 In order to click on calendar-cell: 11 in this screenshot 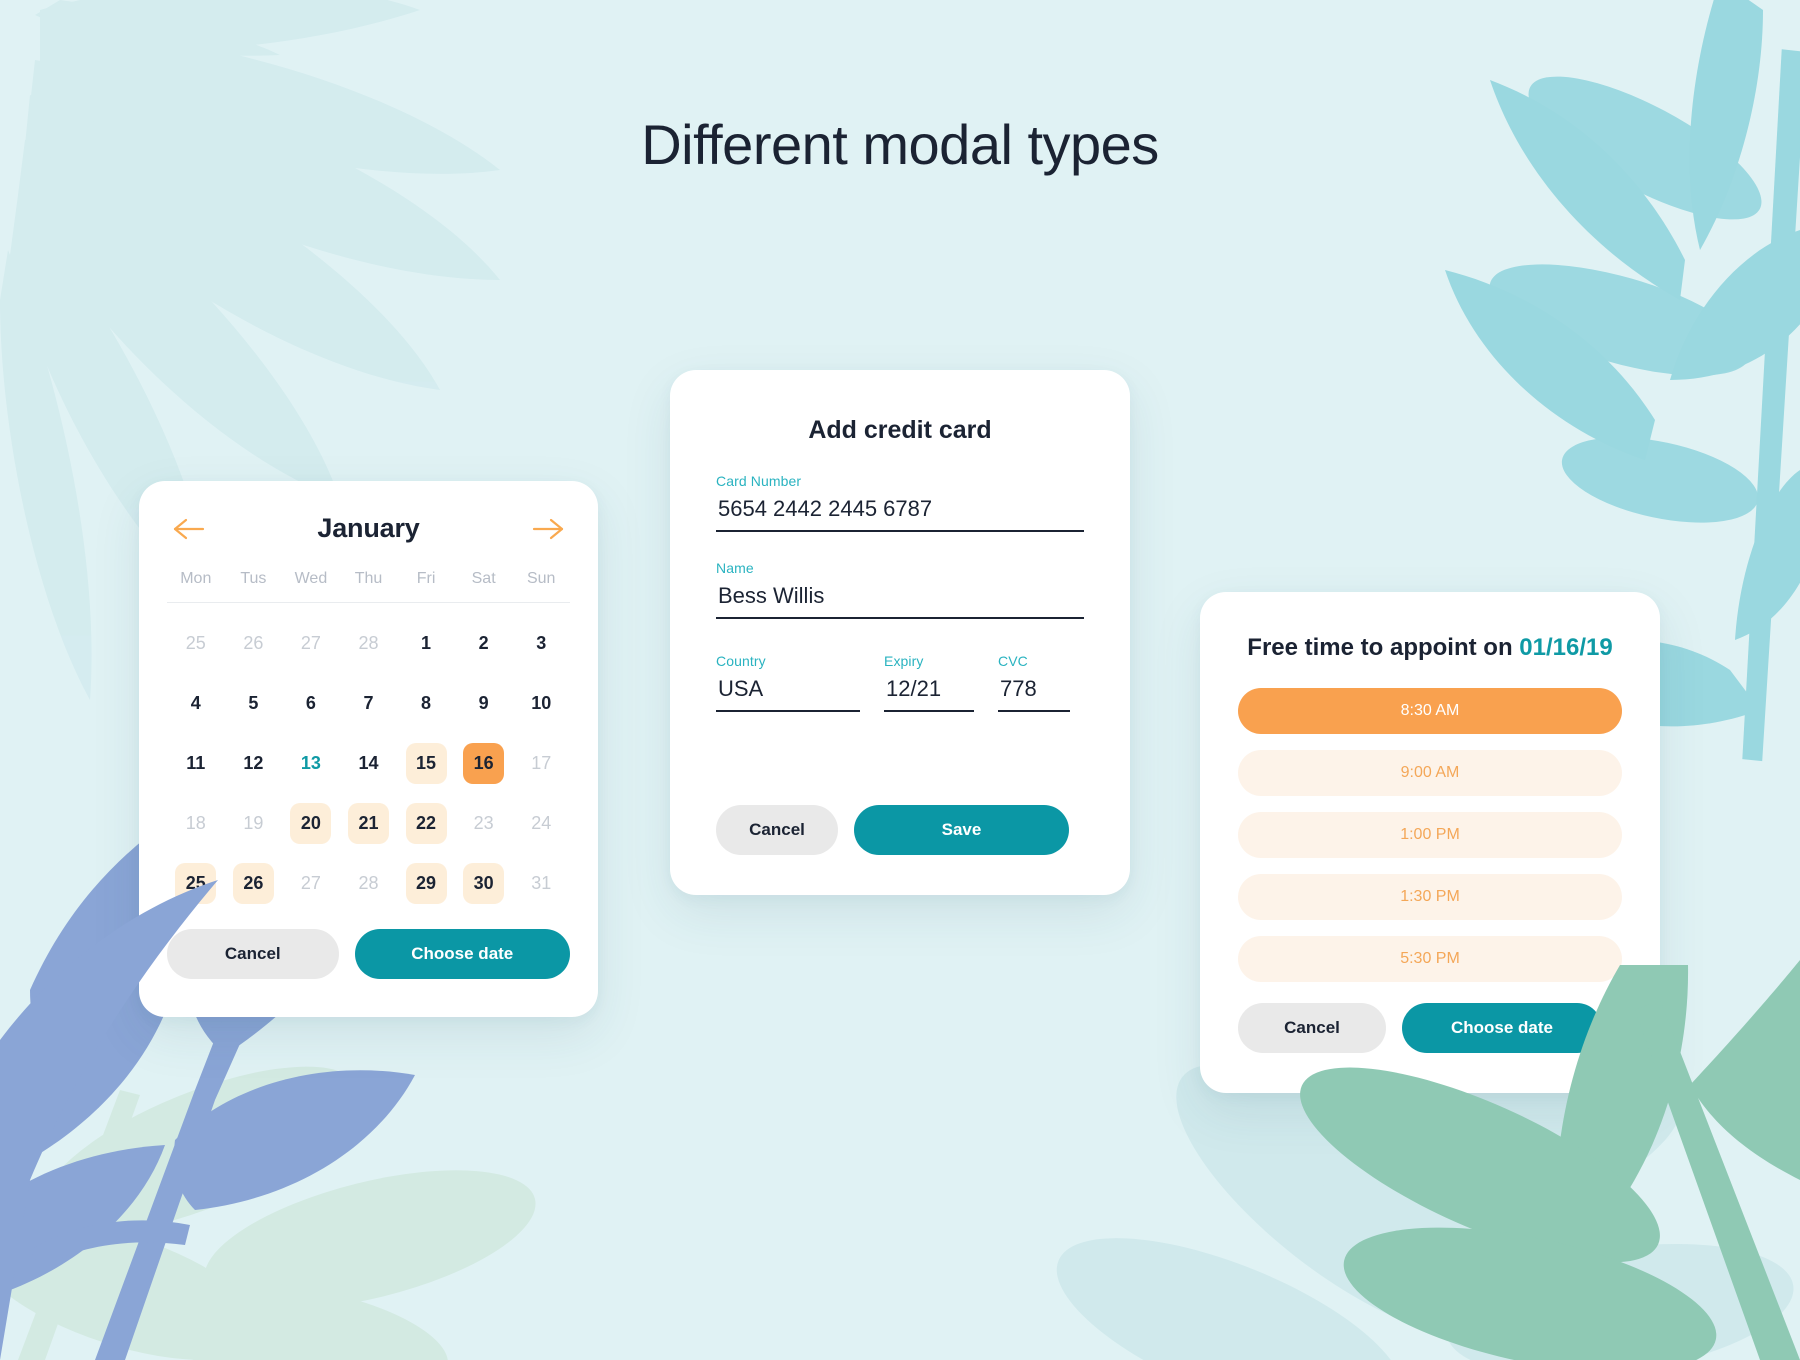, I will do `click(196, 763)`.